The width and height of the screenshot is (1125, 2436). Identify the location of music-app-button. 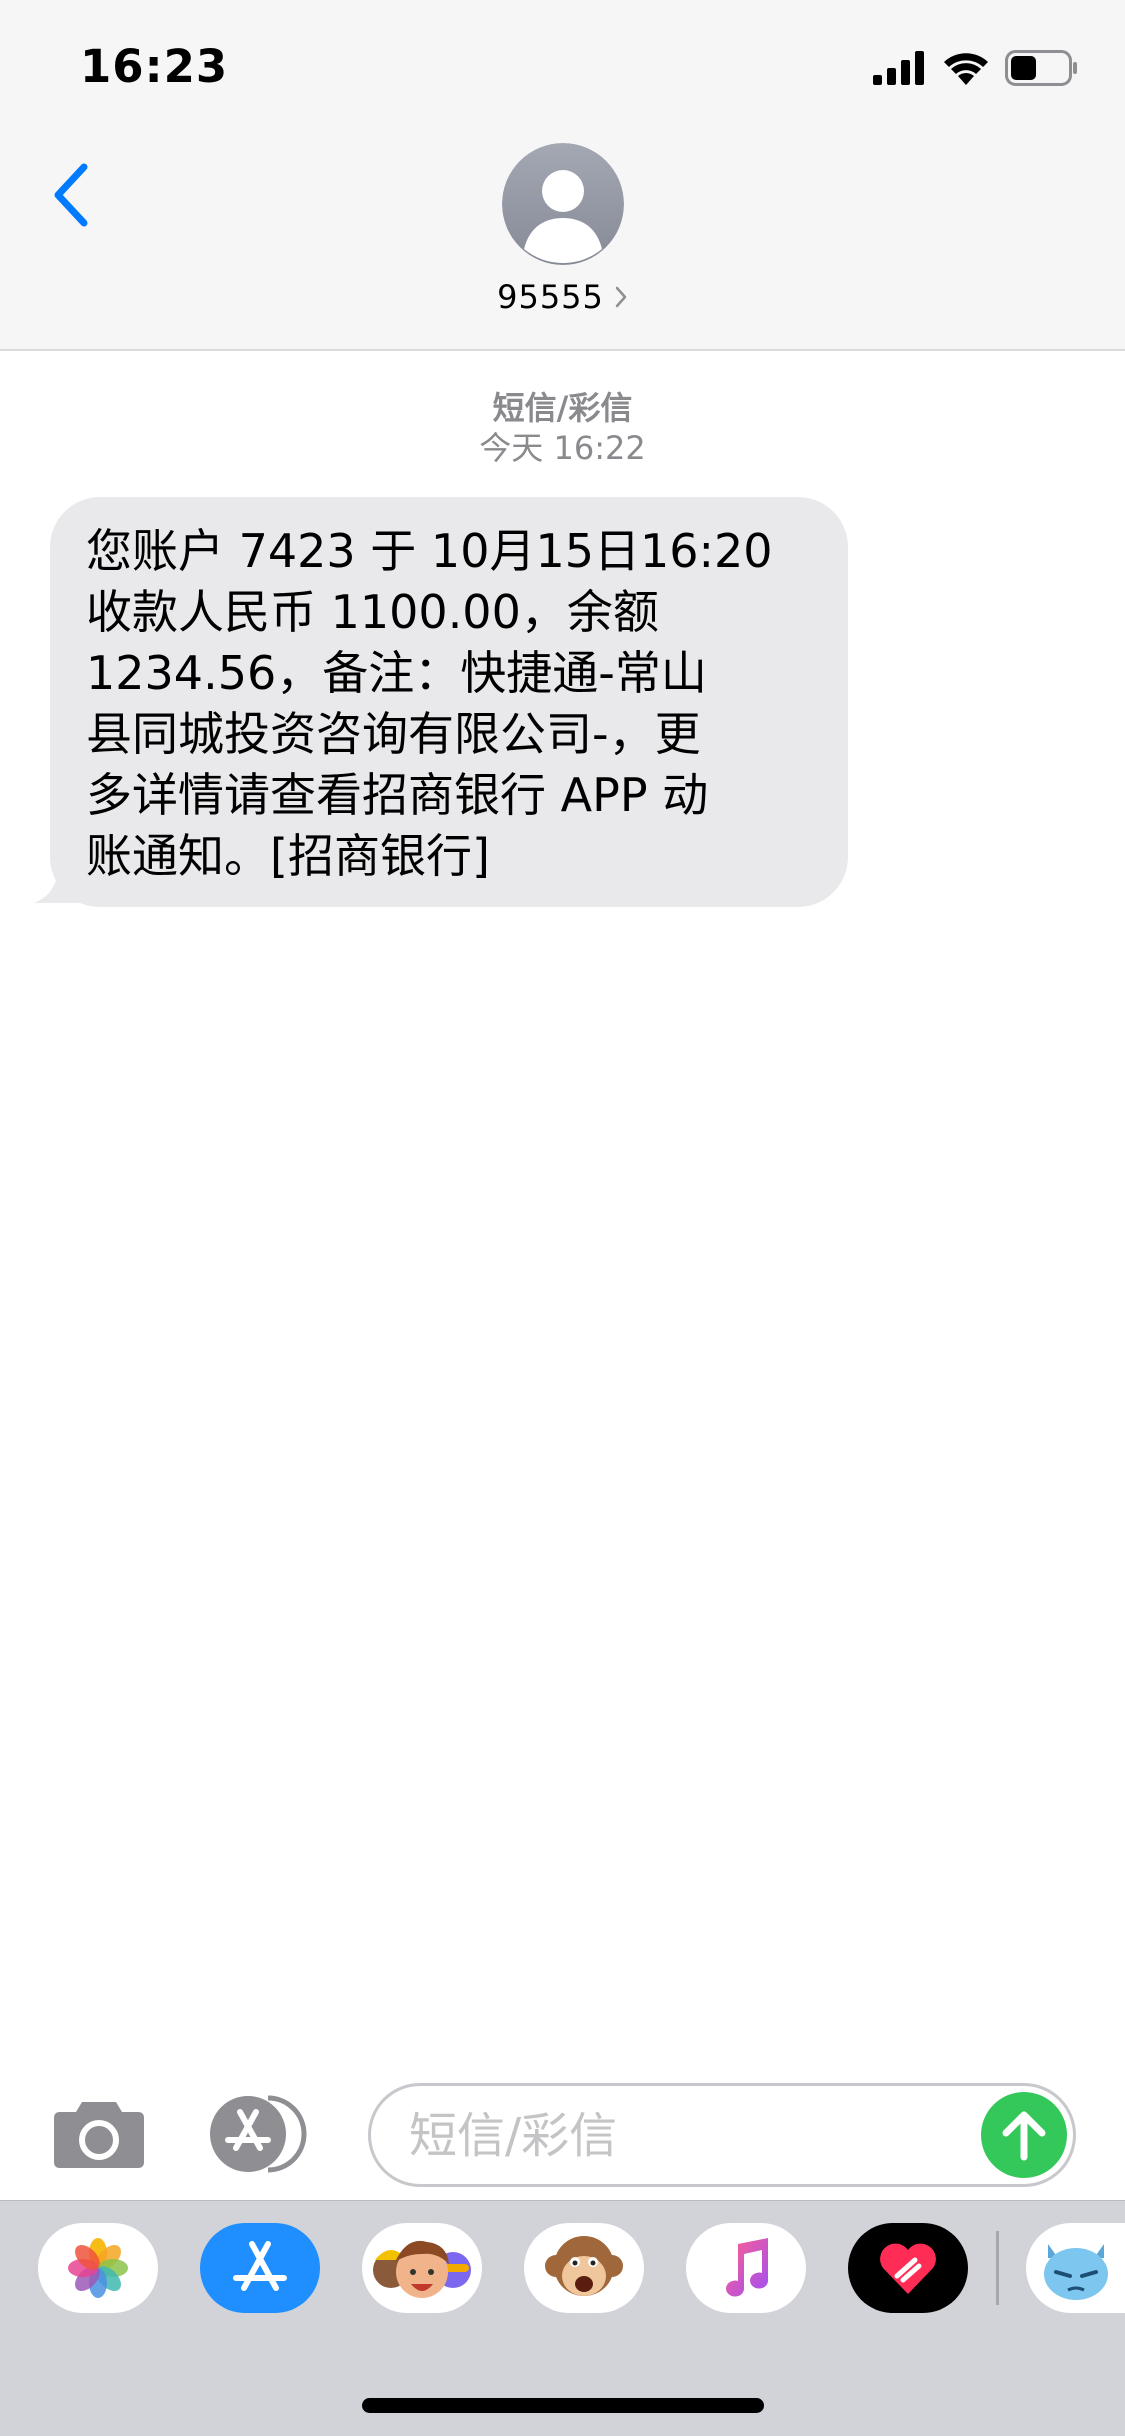
(746, 2268).